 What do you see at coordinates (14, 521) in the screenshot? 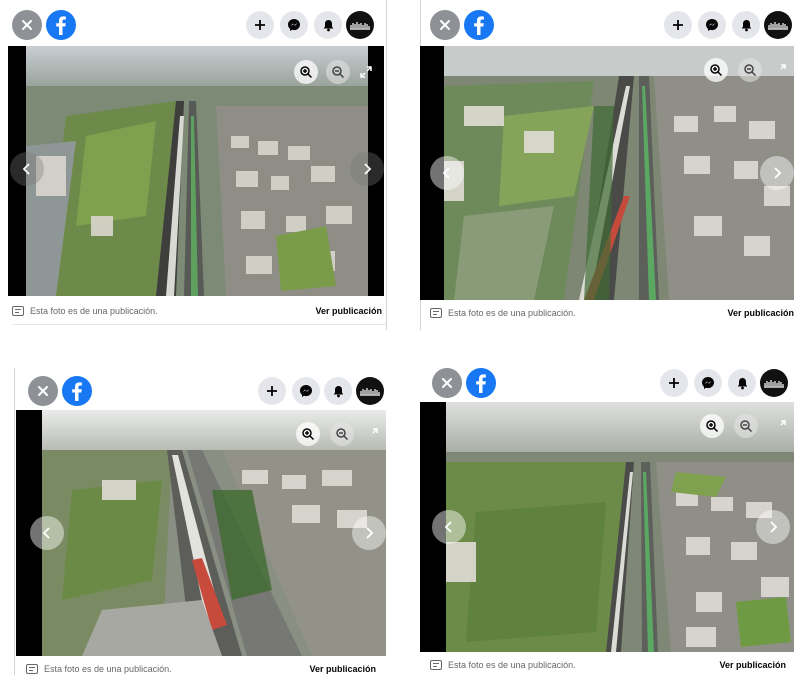
I see `panel-left-border` at bounding box center [14, 521].